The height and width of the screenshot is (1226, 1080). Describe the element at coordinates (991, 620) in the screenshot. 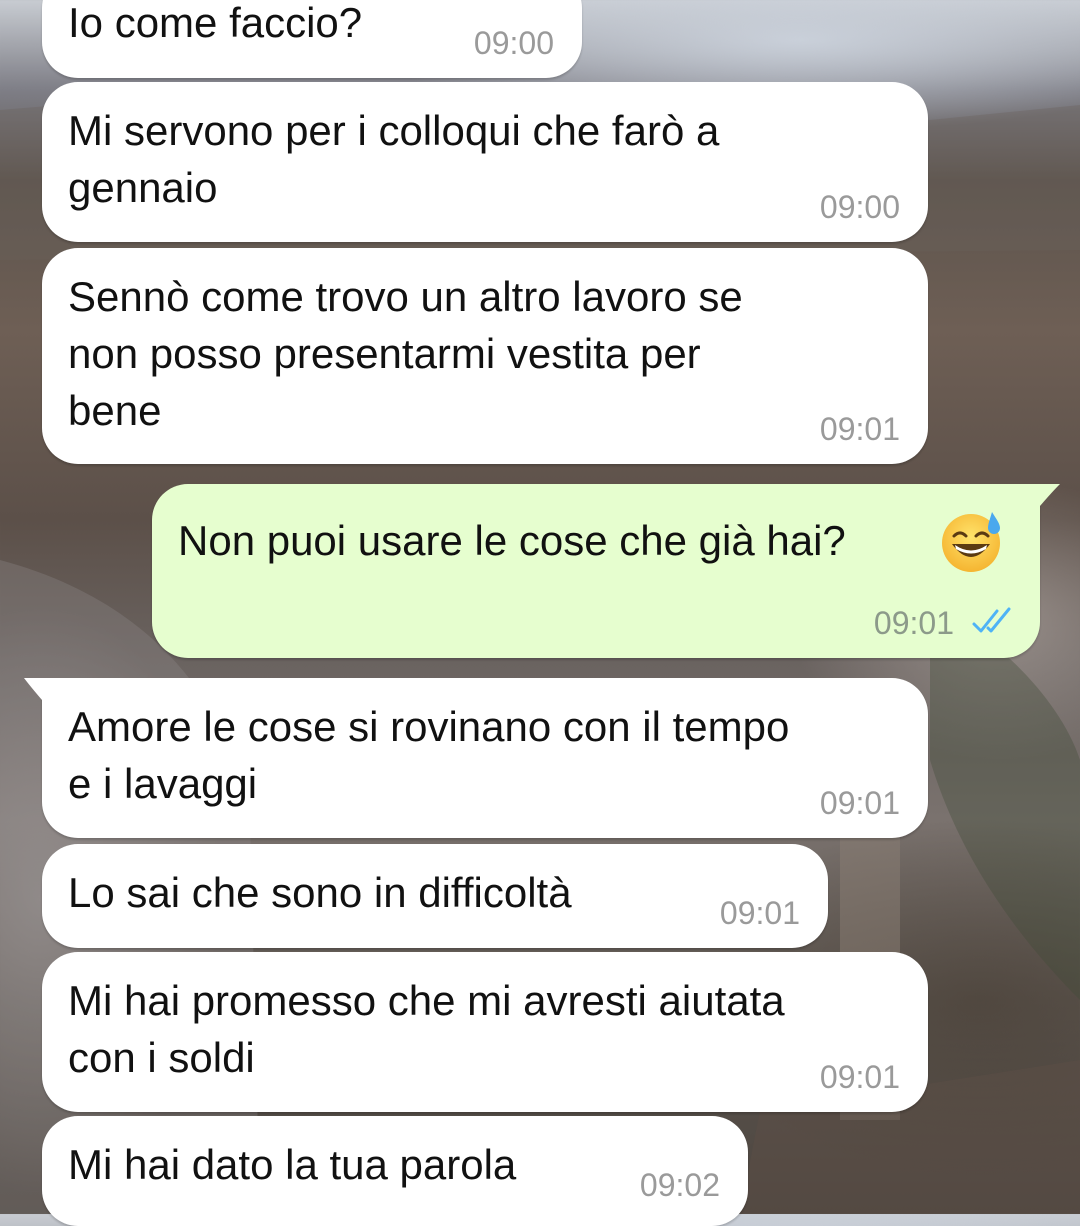

I see `read-double-check-icon` at that location.